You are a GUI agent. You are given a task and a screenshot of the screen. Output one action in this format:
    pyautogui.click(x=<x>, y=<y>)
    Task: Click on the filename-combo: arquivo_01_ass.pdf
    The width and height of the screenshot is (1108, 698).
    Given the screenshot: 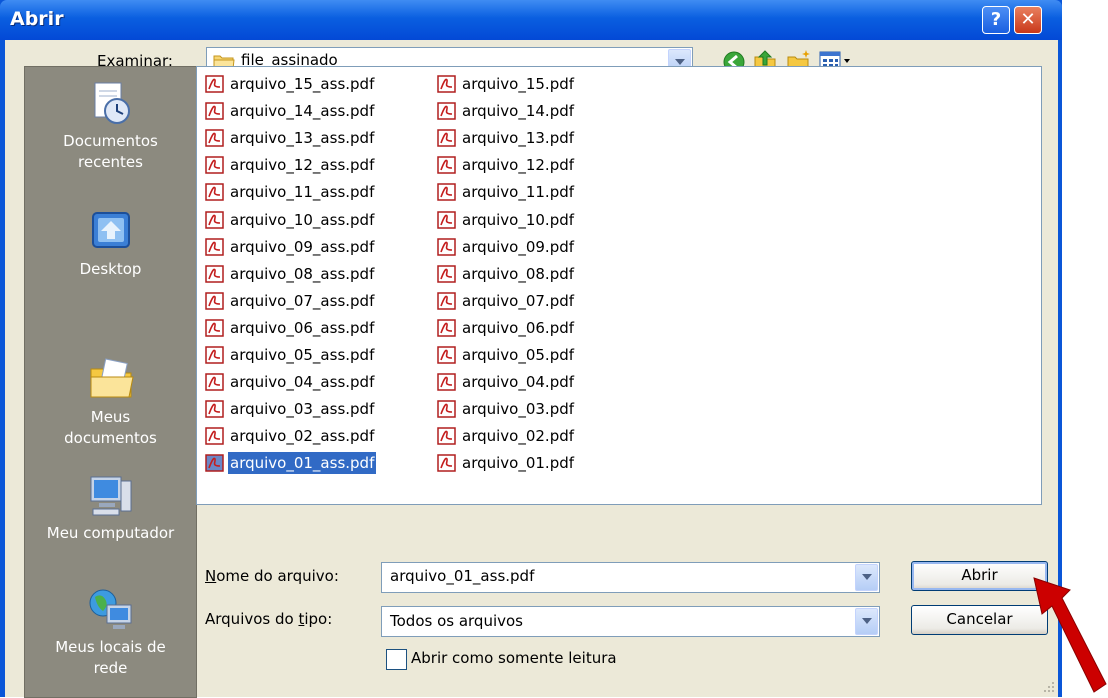 What is the action you would take?
    pyautogui.click(x=630, y=577)
    